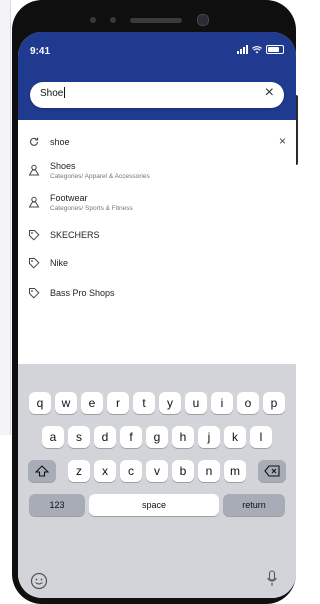 Image resolution: width=320 pixels, height=604 pixels. I want to click on key-g: g, so click(157, 437).